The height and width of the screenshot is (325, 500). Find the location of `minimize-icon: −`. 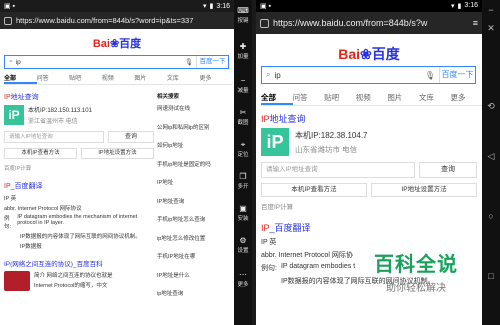

minimize-icon: − is located at coordinates (491, 10).